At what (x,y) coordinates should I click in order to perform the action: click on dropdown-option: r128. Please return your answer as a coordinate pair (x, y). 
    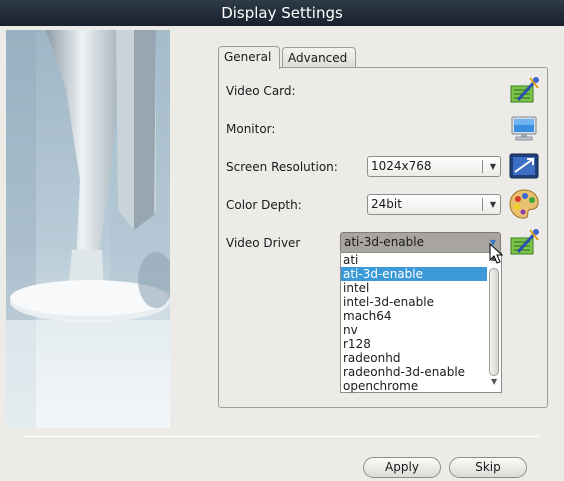
    Looking at the image, I should click on (414, 344).